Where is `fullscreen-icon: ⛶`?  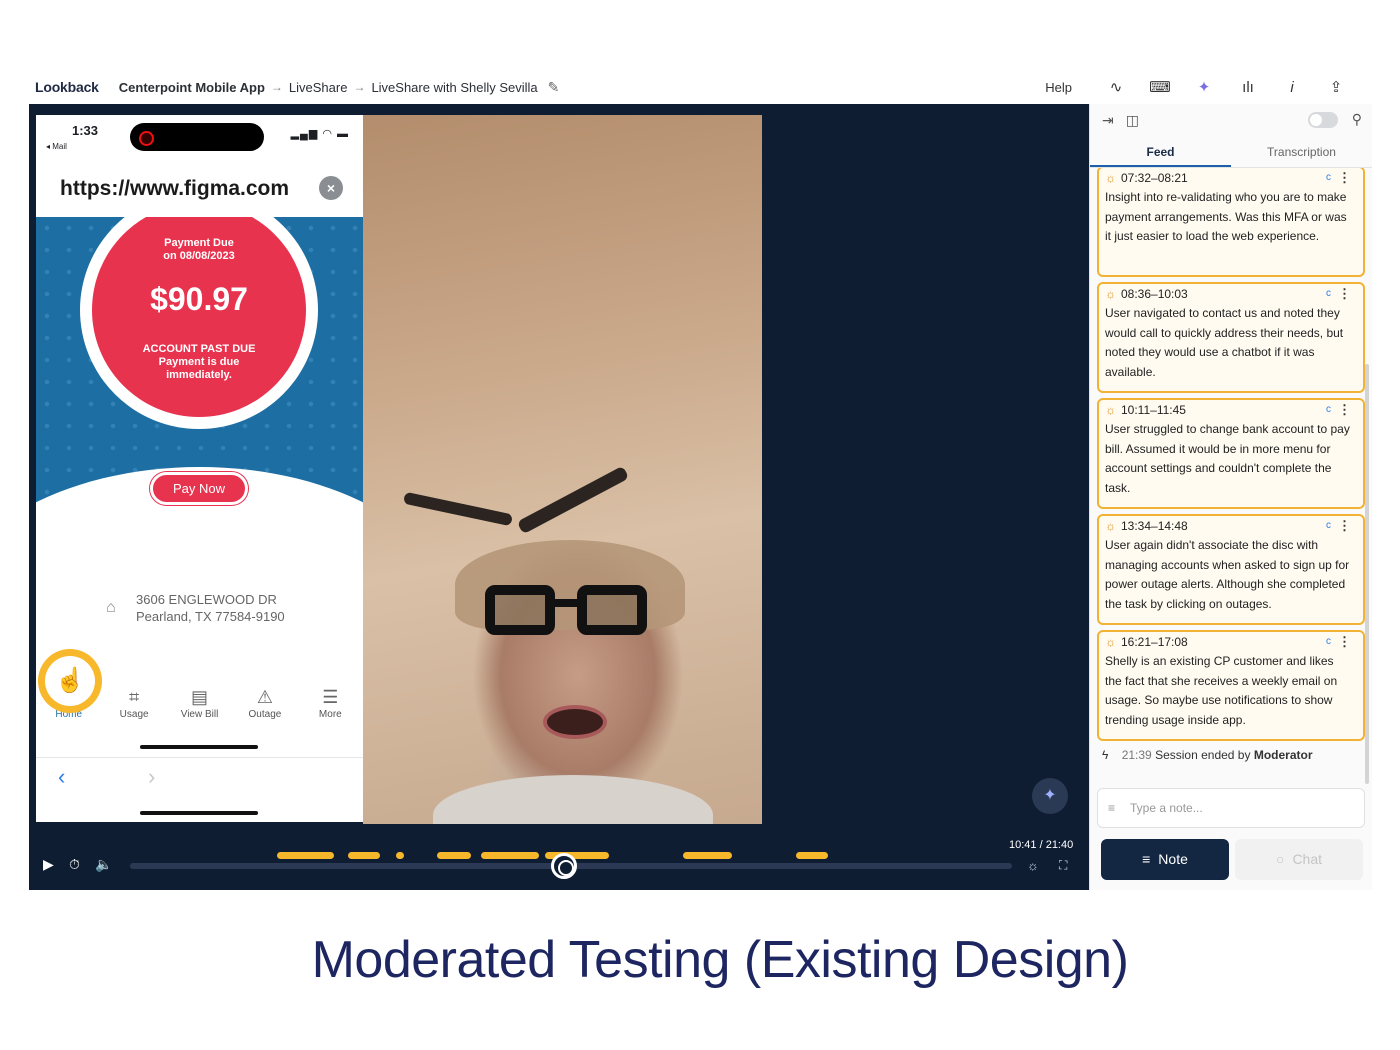 fullscreen-icon: ⛶ is located at coordinates (1063, 865).